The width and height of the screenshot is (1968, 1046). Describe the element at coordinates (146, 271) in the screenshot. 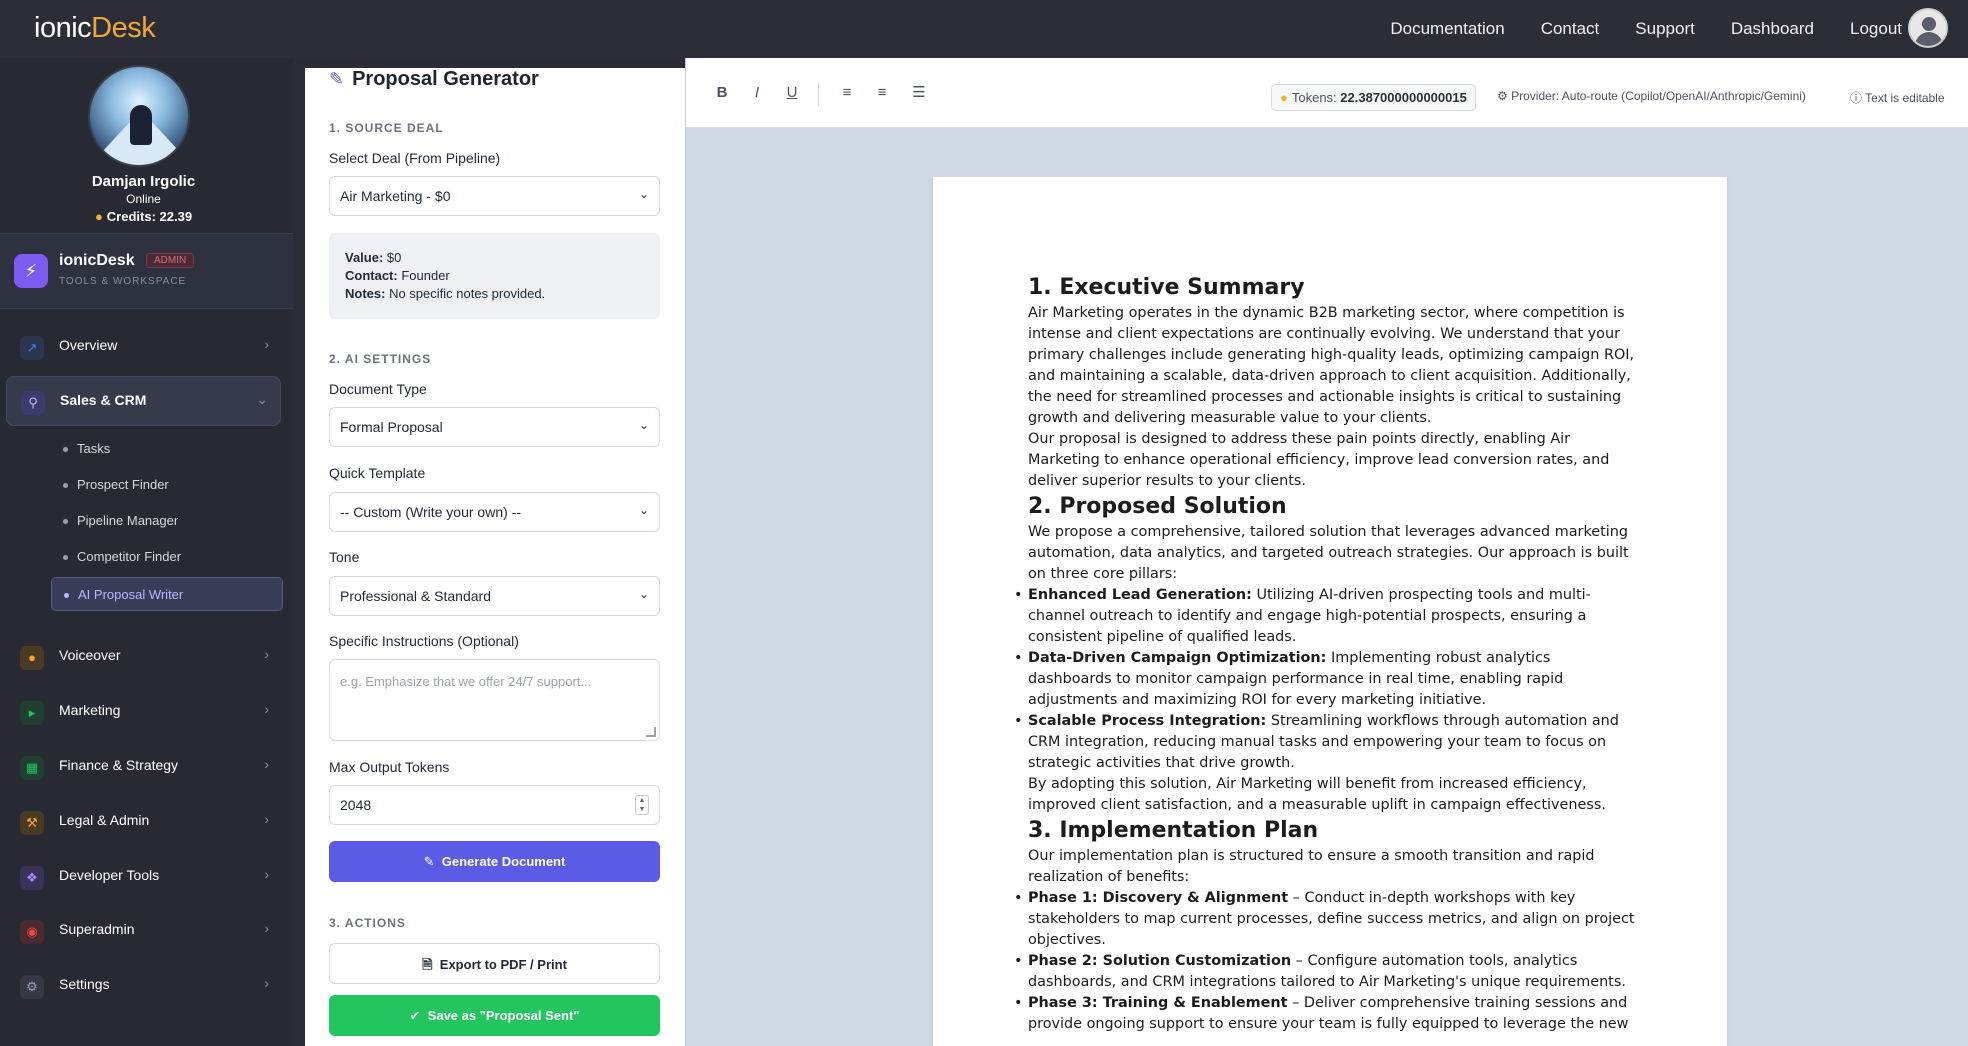

I see `app-switcher: ⚡ ionicDesk ADMIN TOOLS & WORKSPACE` at that location.